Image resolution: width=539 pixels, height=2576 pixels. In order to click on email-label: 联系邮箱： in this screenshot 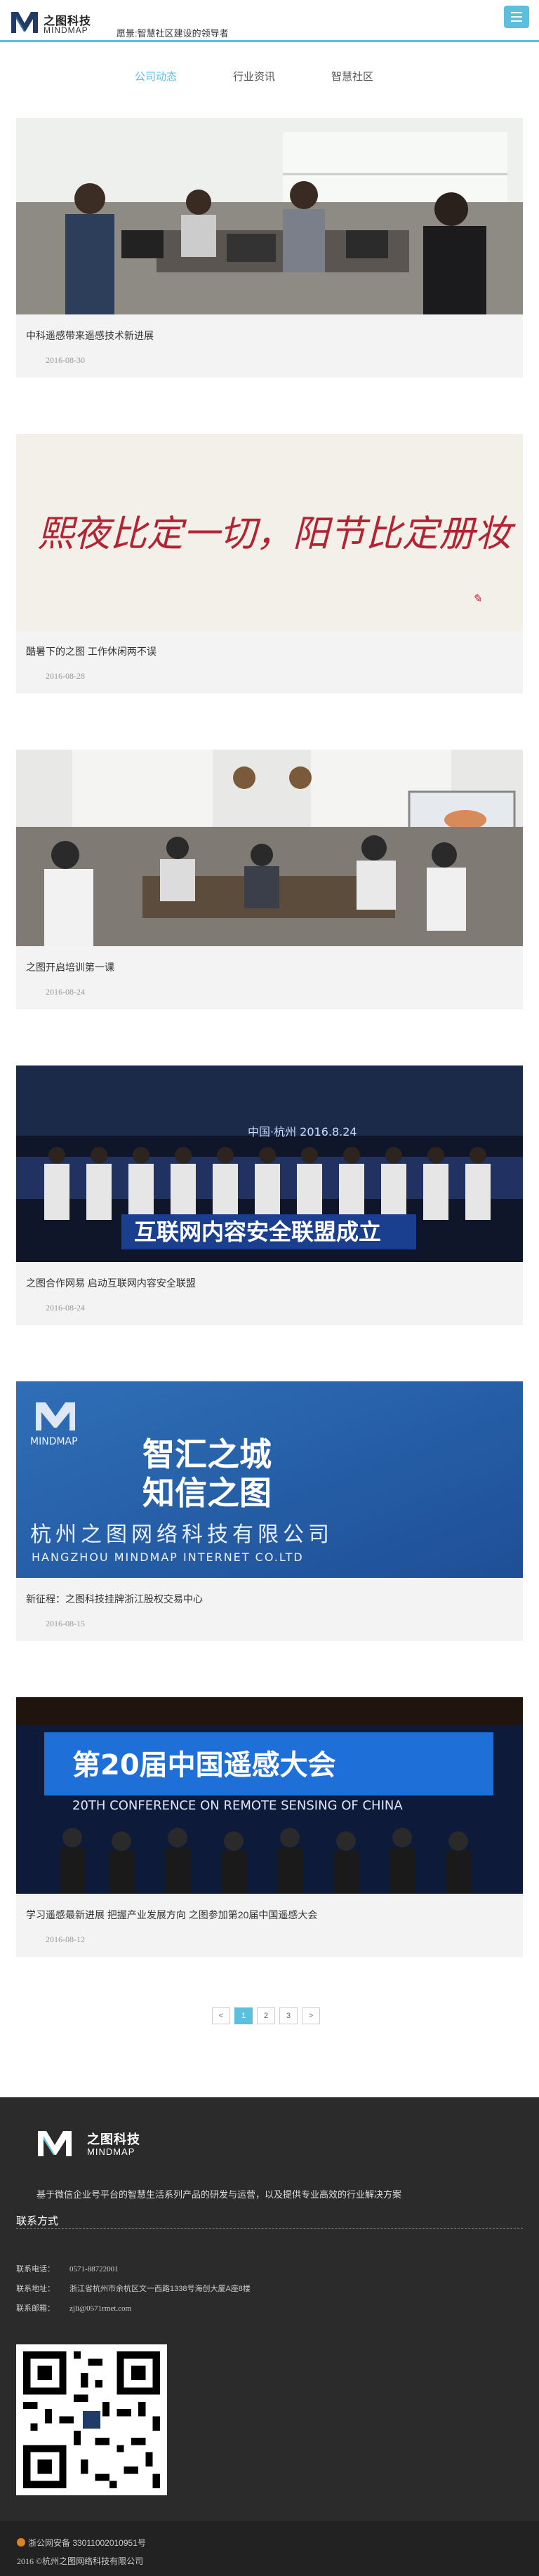, I will do `click(35, 2309)`.